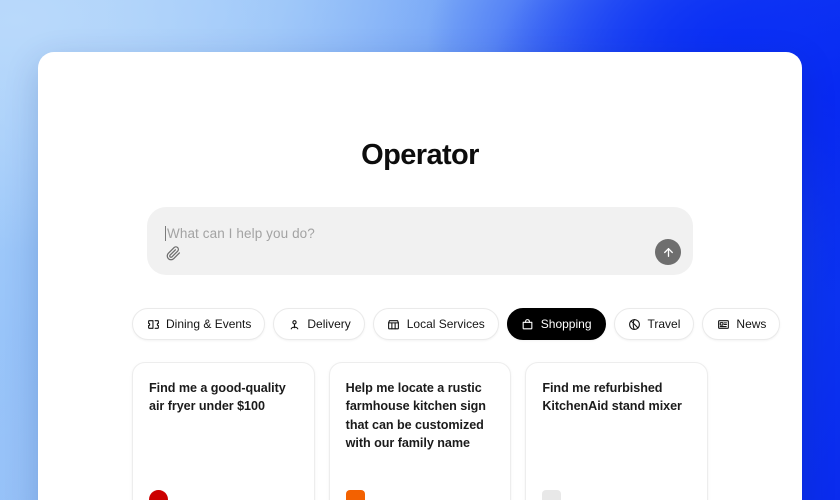 The image size is (840, 500). I want to click on ticket-icon, so click(153, 324).